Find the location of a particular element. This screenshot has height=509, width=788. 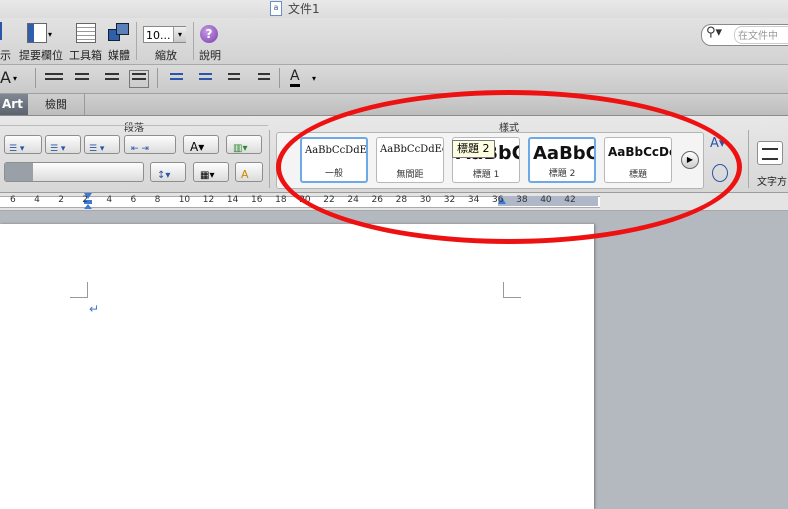

bullets-button: ☰ ▾ is located at coordinates (23, 144).